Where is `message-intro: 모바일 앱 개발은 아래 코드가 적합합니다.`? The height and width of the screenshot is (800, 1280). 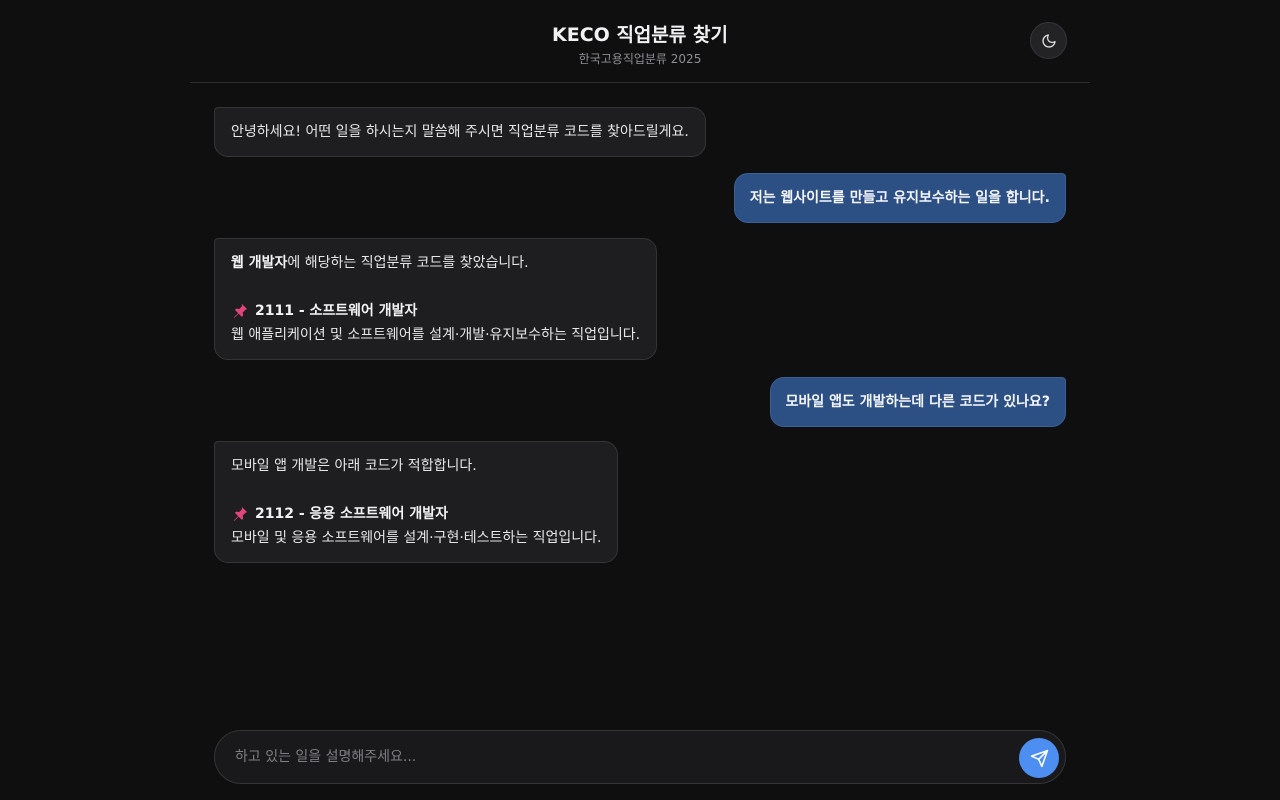
message-intro: 모바일 앱 개발은 아래 코드가 적합합니다. is located at coordinates (354, 466).